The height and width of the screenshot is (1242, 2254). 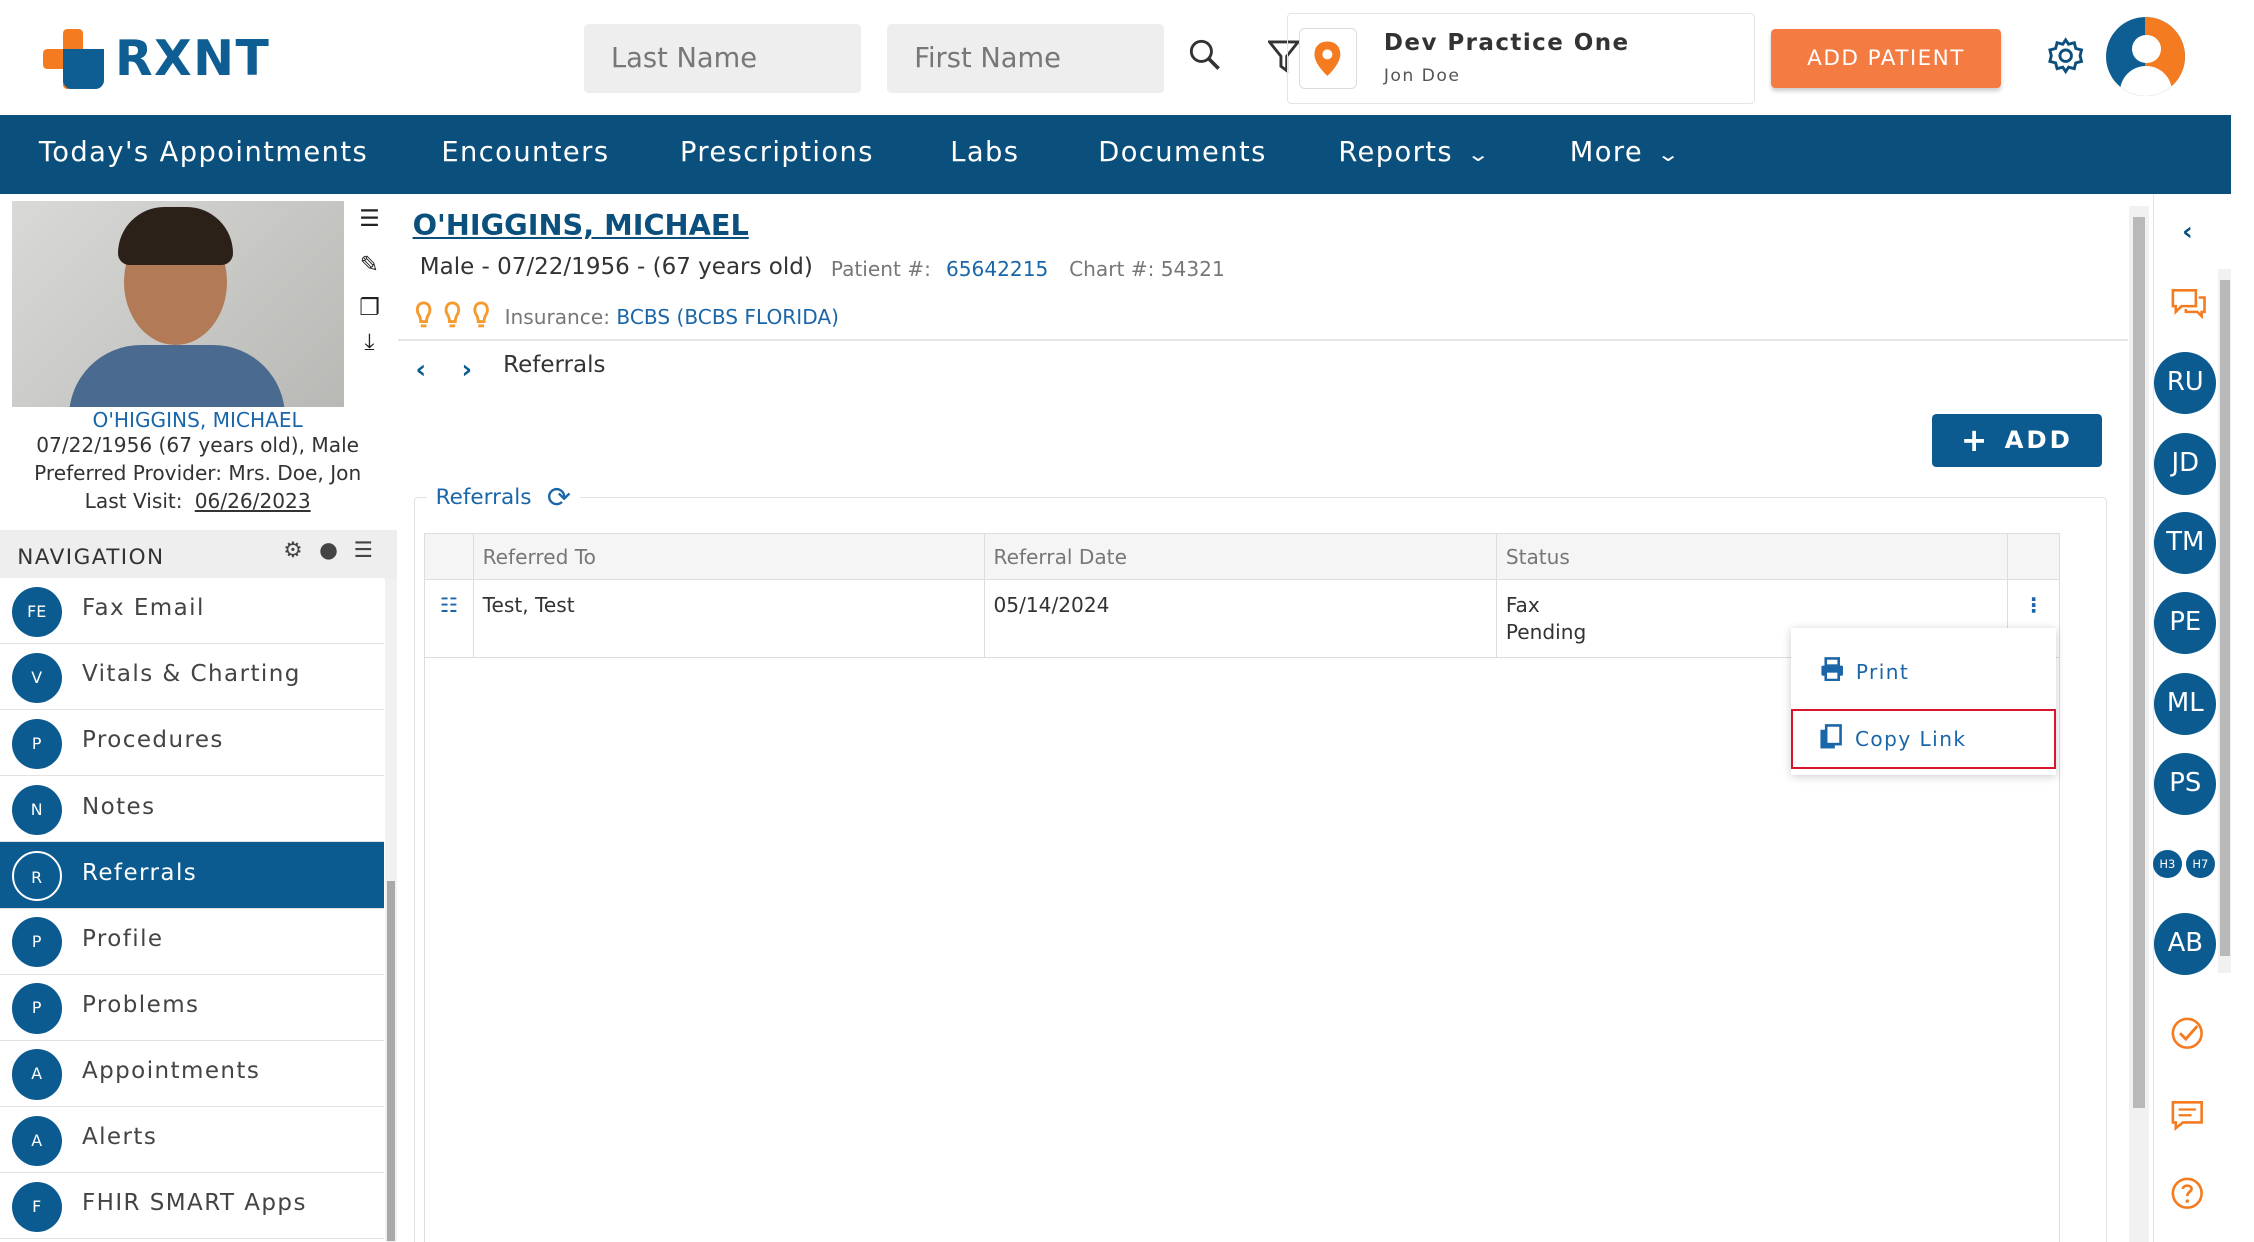 What do you see at coordinates (2188, 303) in the screenshot?
I see `chat-bubbles-icon` at bounding box center [2188, 303].